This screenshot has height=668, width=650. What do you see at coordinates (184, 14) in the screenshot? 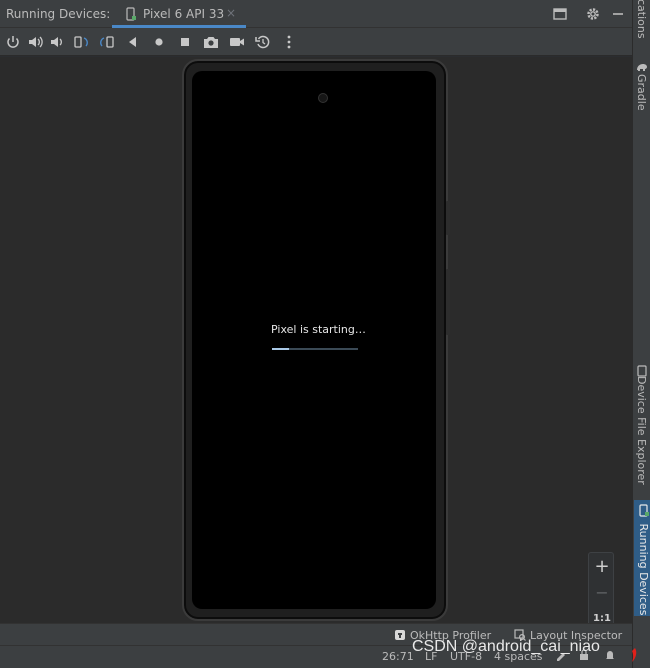
I see `tab-label: Pixel 6 API 33` at bounding box center [184, 14].